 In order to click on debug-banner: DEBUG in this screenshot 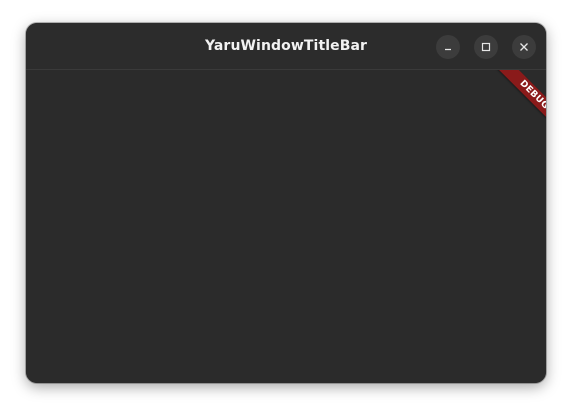, I will do `click(516, 106)`.